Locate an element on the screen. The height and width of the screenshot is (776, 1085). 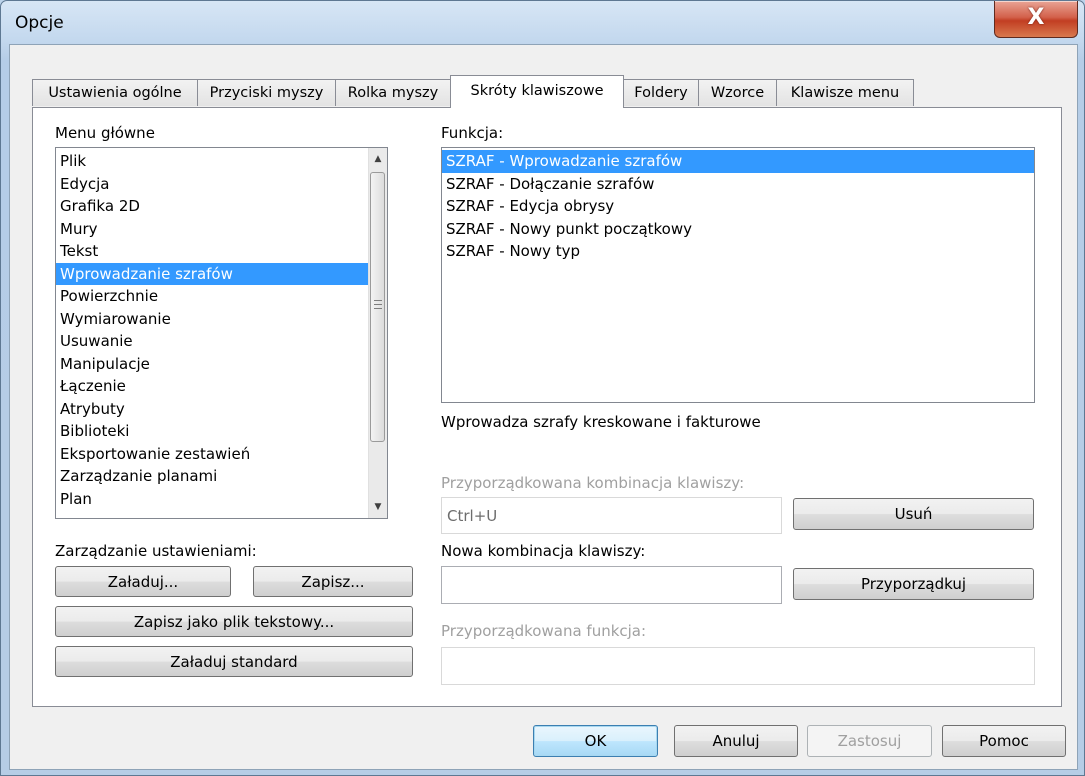
menu-list-item: Grafika 2D is located at coordinates (221, 206).